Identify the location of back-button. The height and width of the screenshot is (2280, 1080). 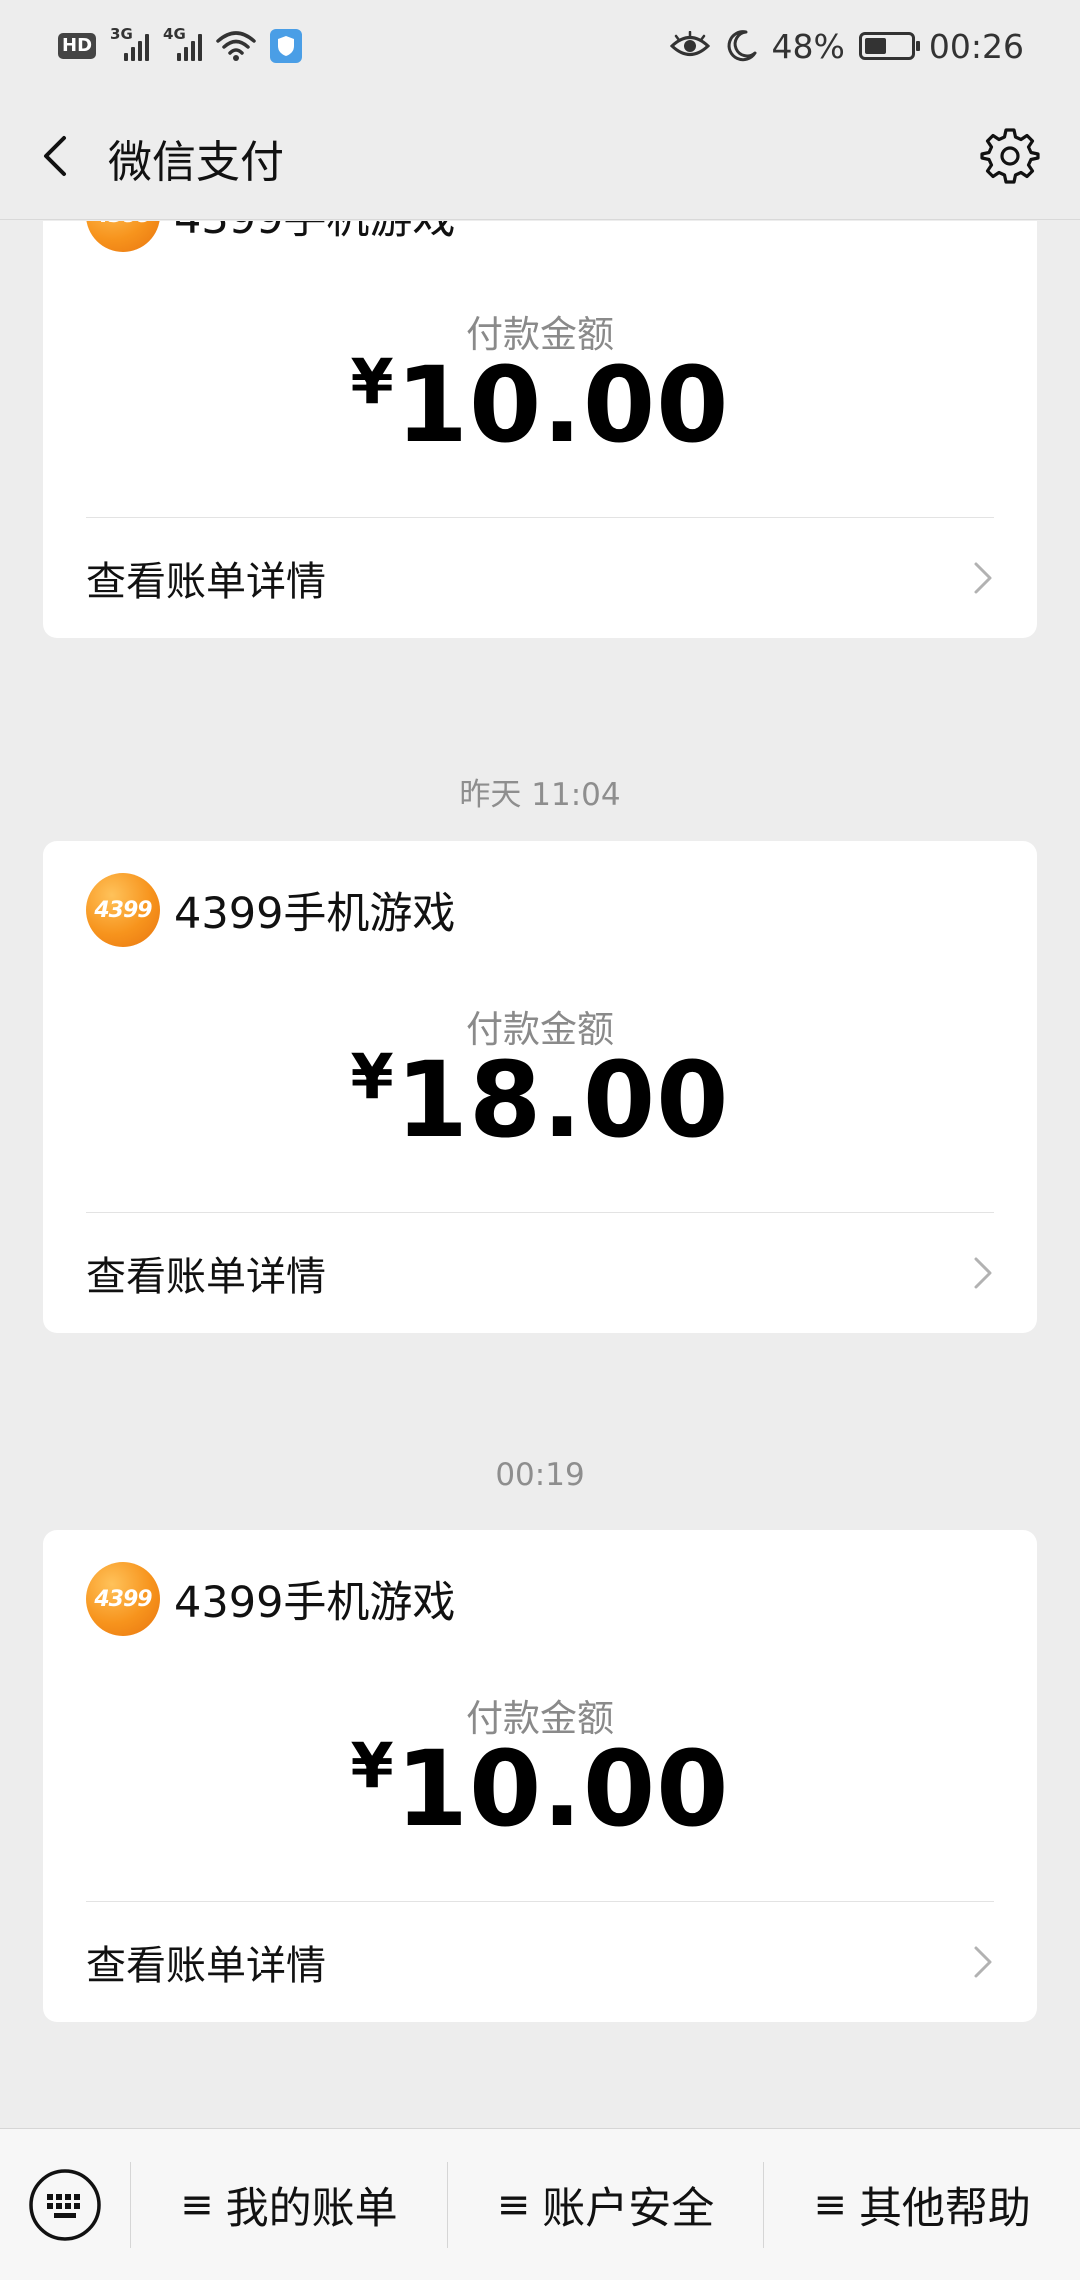
(54, 156).